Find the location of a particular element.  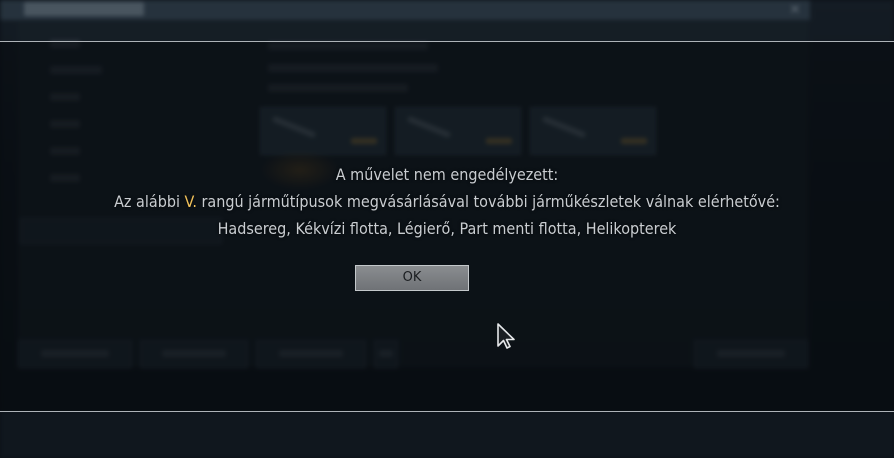

requirement-prefix: Az alábbi is located at coordinates (149, 201).